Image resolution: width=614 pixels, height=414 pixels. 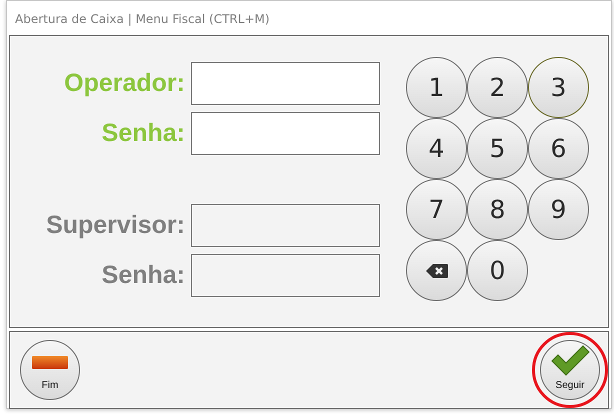 What do you see at coordinates (50, 370) in the screenshot?
I see `end-button: Fim` at bounding box center [50, 370].